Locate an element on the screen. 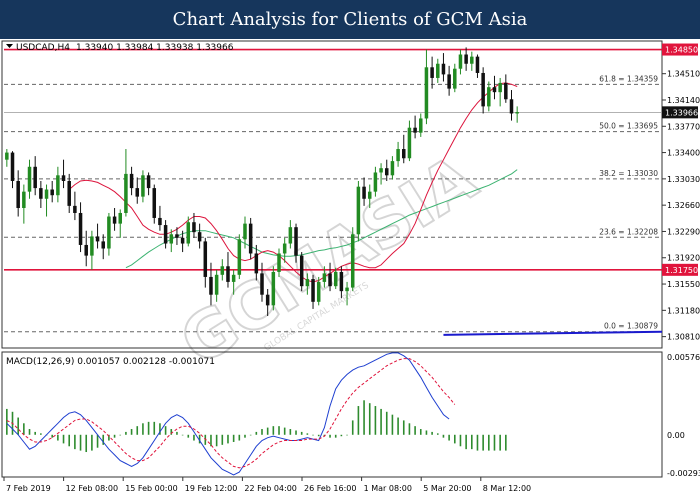 This screenshot has width=700, height=500. support-price-tag: 1.31750 is located at coordinates (681, 270).